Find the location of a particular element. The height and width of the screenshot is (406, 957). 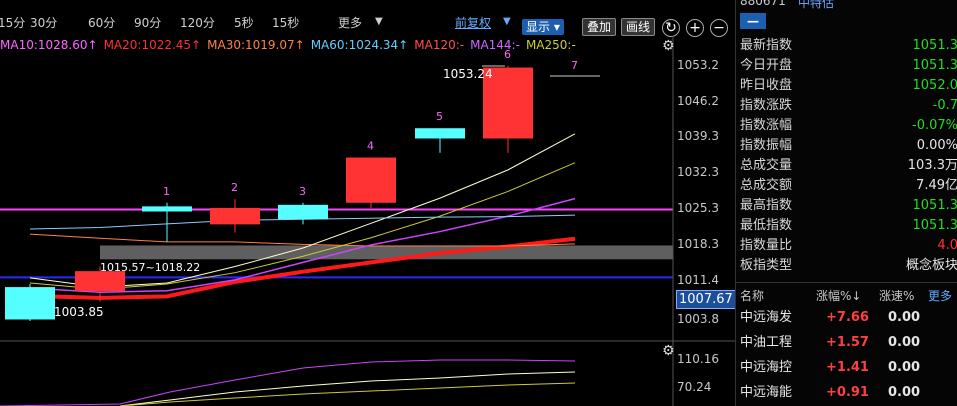

current-price-tag: 1007.67 is located at coordinates (706, 299).